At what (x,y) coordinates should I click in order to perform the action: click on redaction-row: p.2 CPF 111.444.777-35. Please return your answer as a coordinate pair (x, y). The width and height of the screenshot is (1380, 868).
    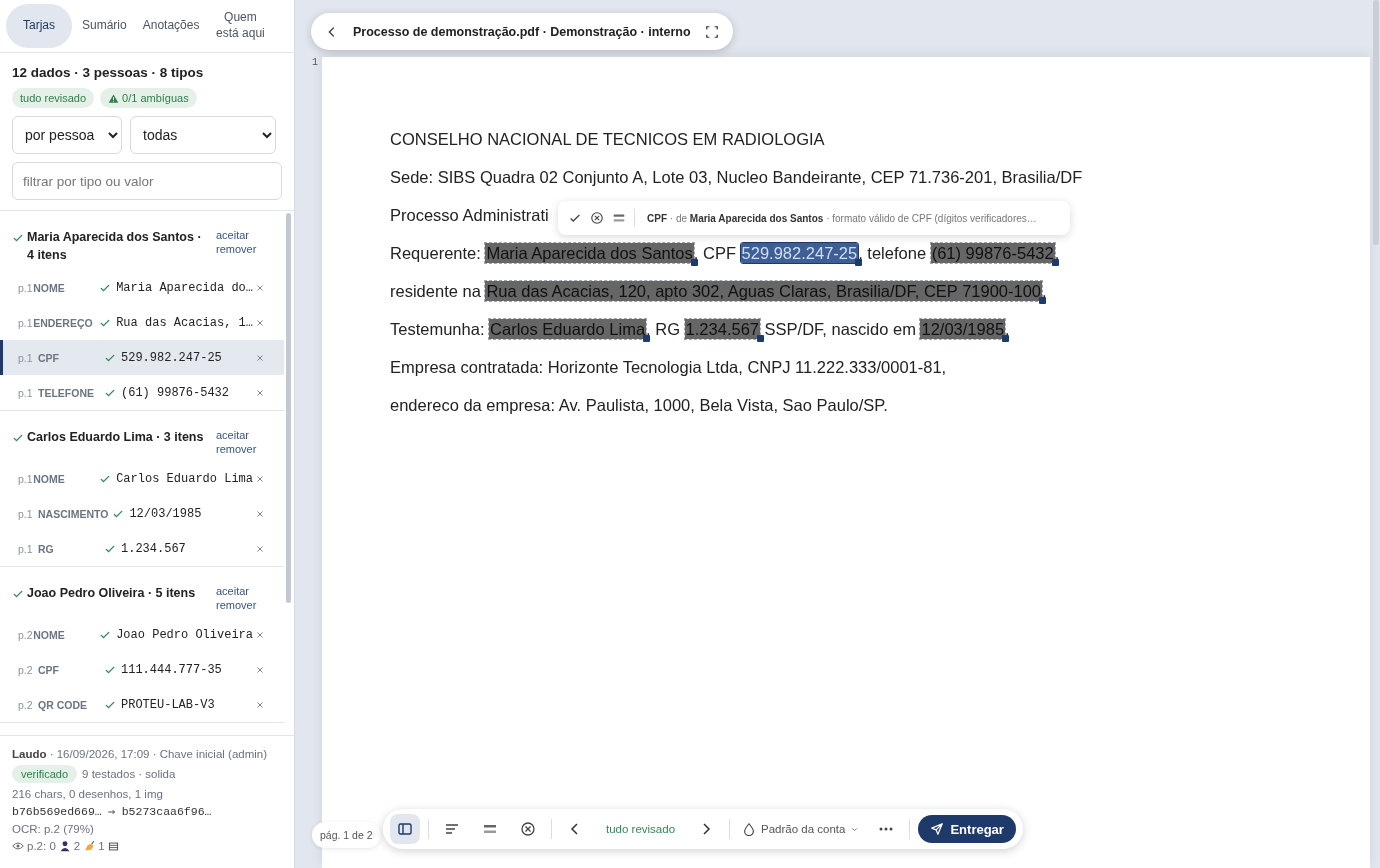
    Looking at the image, I should click on (142, 669).